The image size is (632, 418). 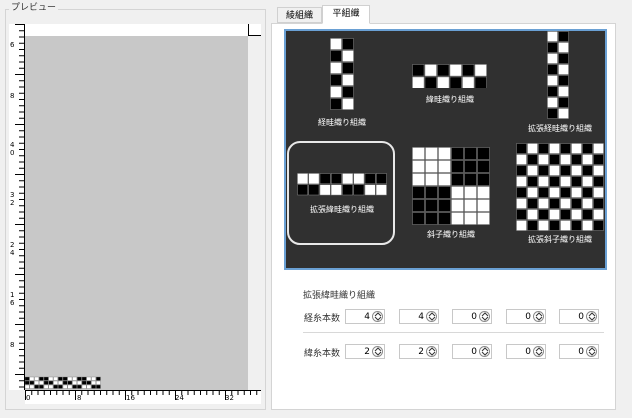 I want to click on extended-weft-rib-pattern, so click(x=342, y=185).